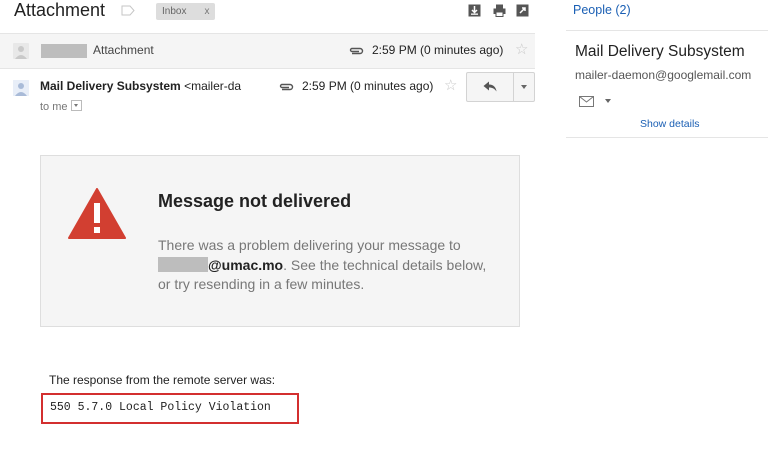 The image size is (768, 467). I want to click on contact-email: mailer-daemon@googlemail.com, so click(663, 75).